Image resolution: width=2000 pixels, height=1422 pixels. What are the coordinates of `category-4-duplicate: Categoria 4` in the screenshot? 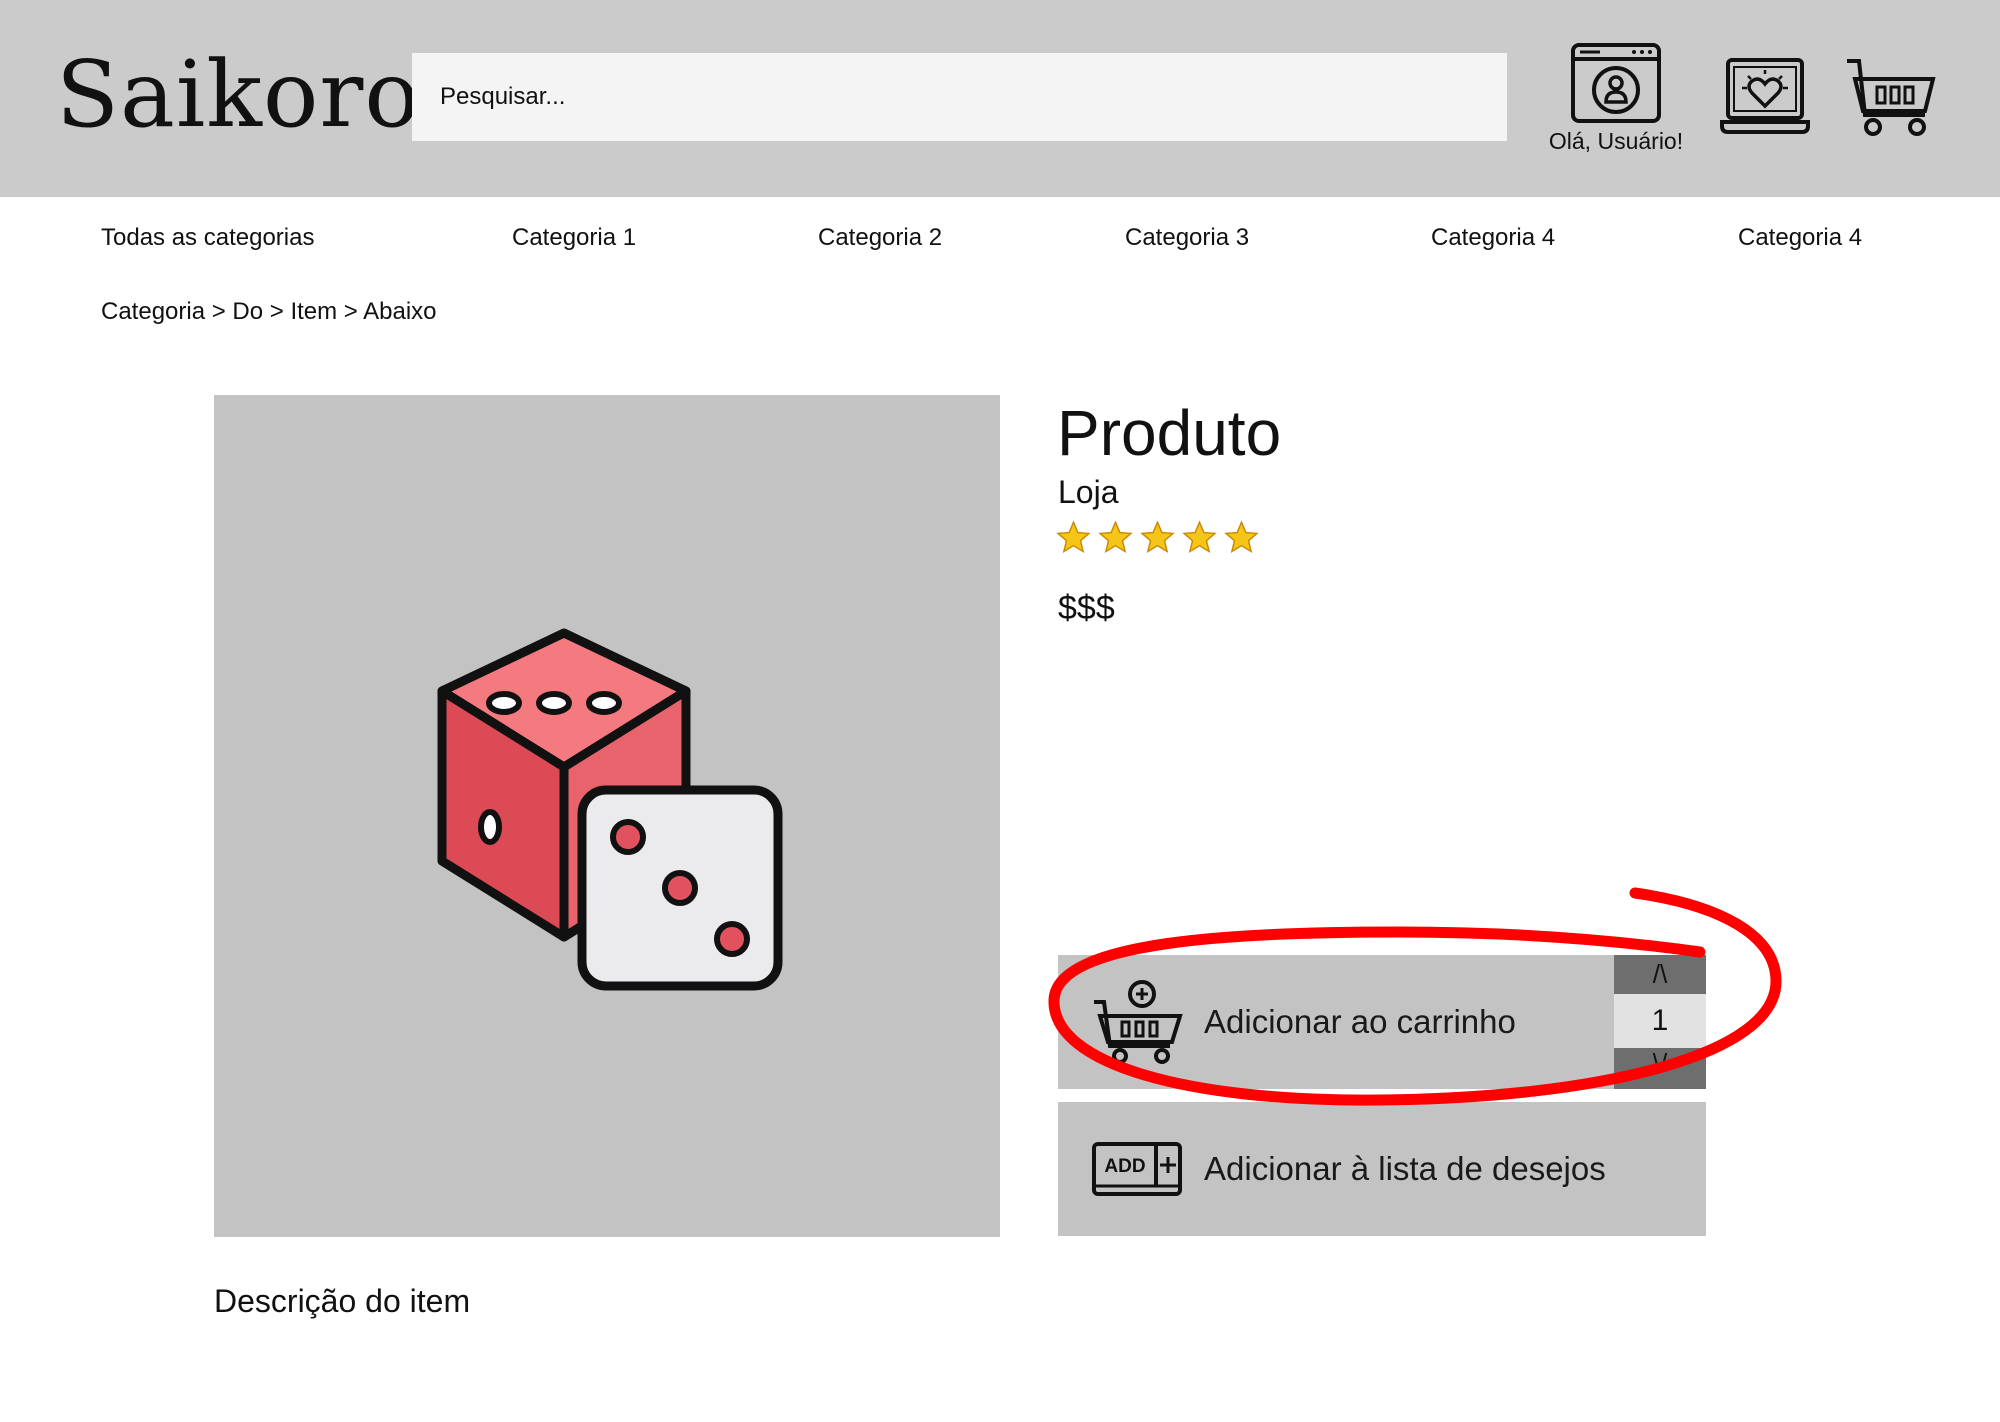 It's located at (1800, 238).